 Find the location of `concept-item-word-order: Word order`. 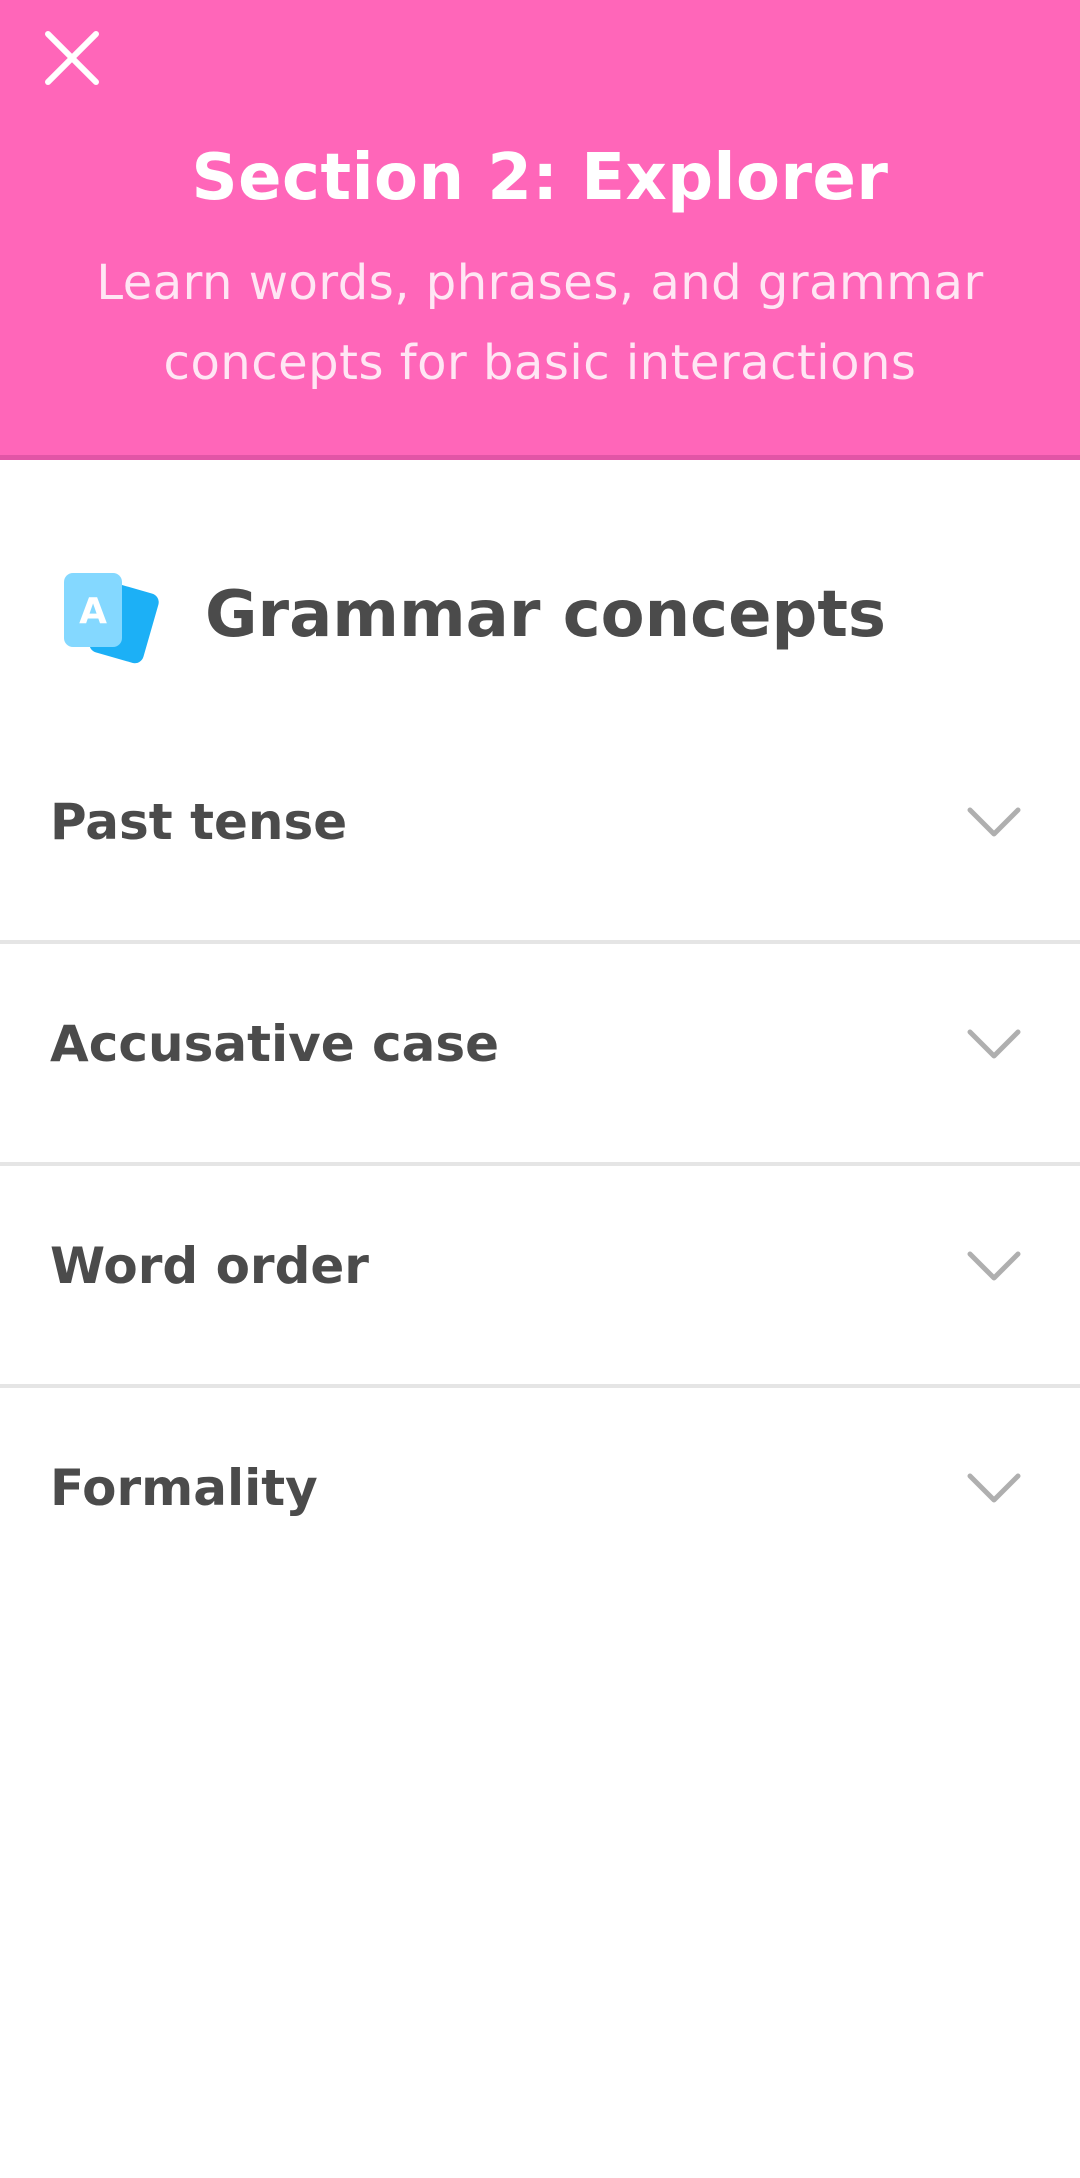

concept-item-word-order: Word order is located at coordinates (540, 1277).